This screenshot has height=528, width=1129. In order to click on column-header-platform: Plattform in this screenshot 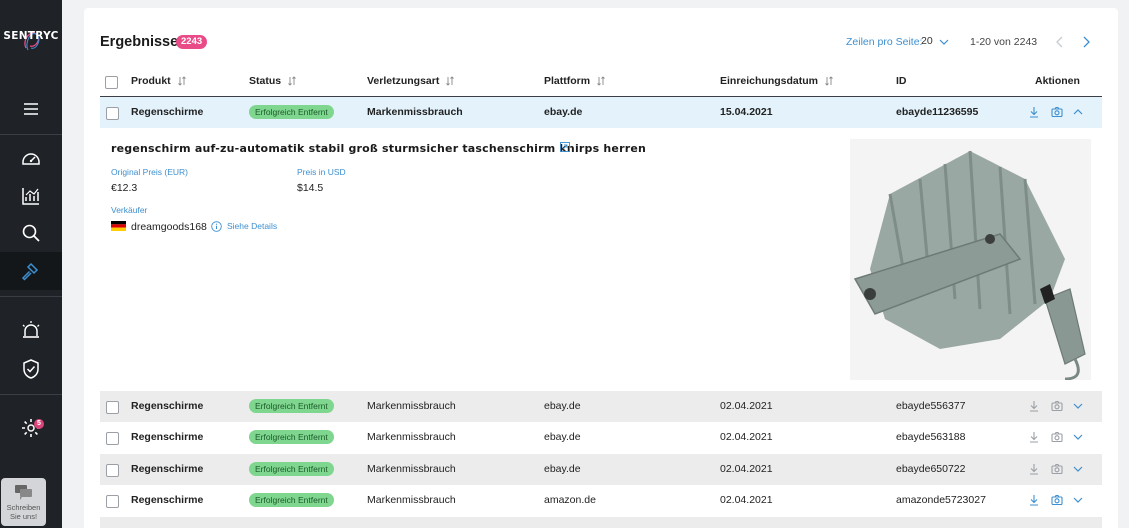, I will do `click(574, 81)`.